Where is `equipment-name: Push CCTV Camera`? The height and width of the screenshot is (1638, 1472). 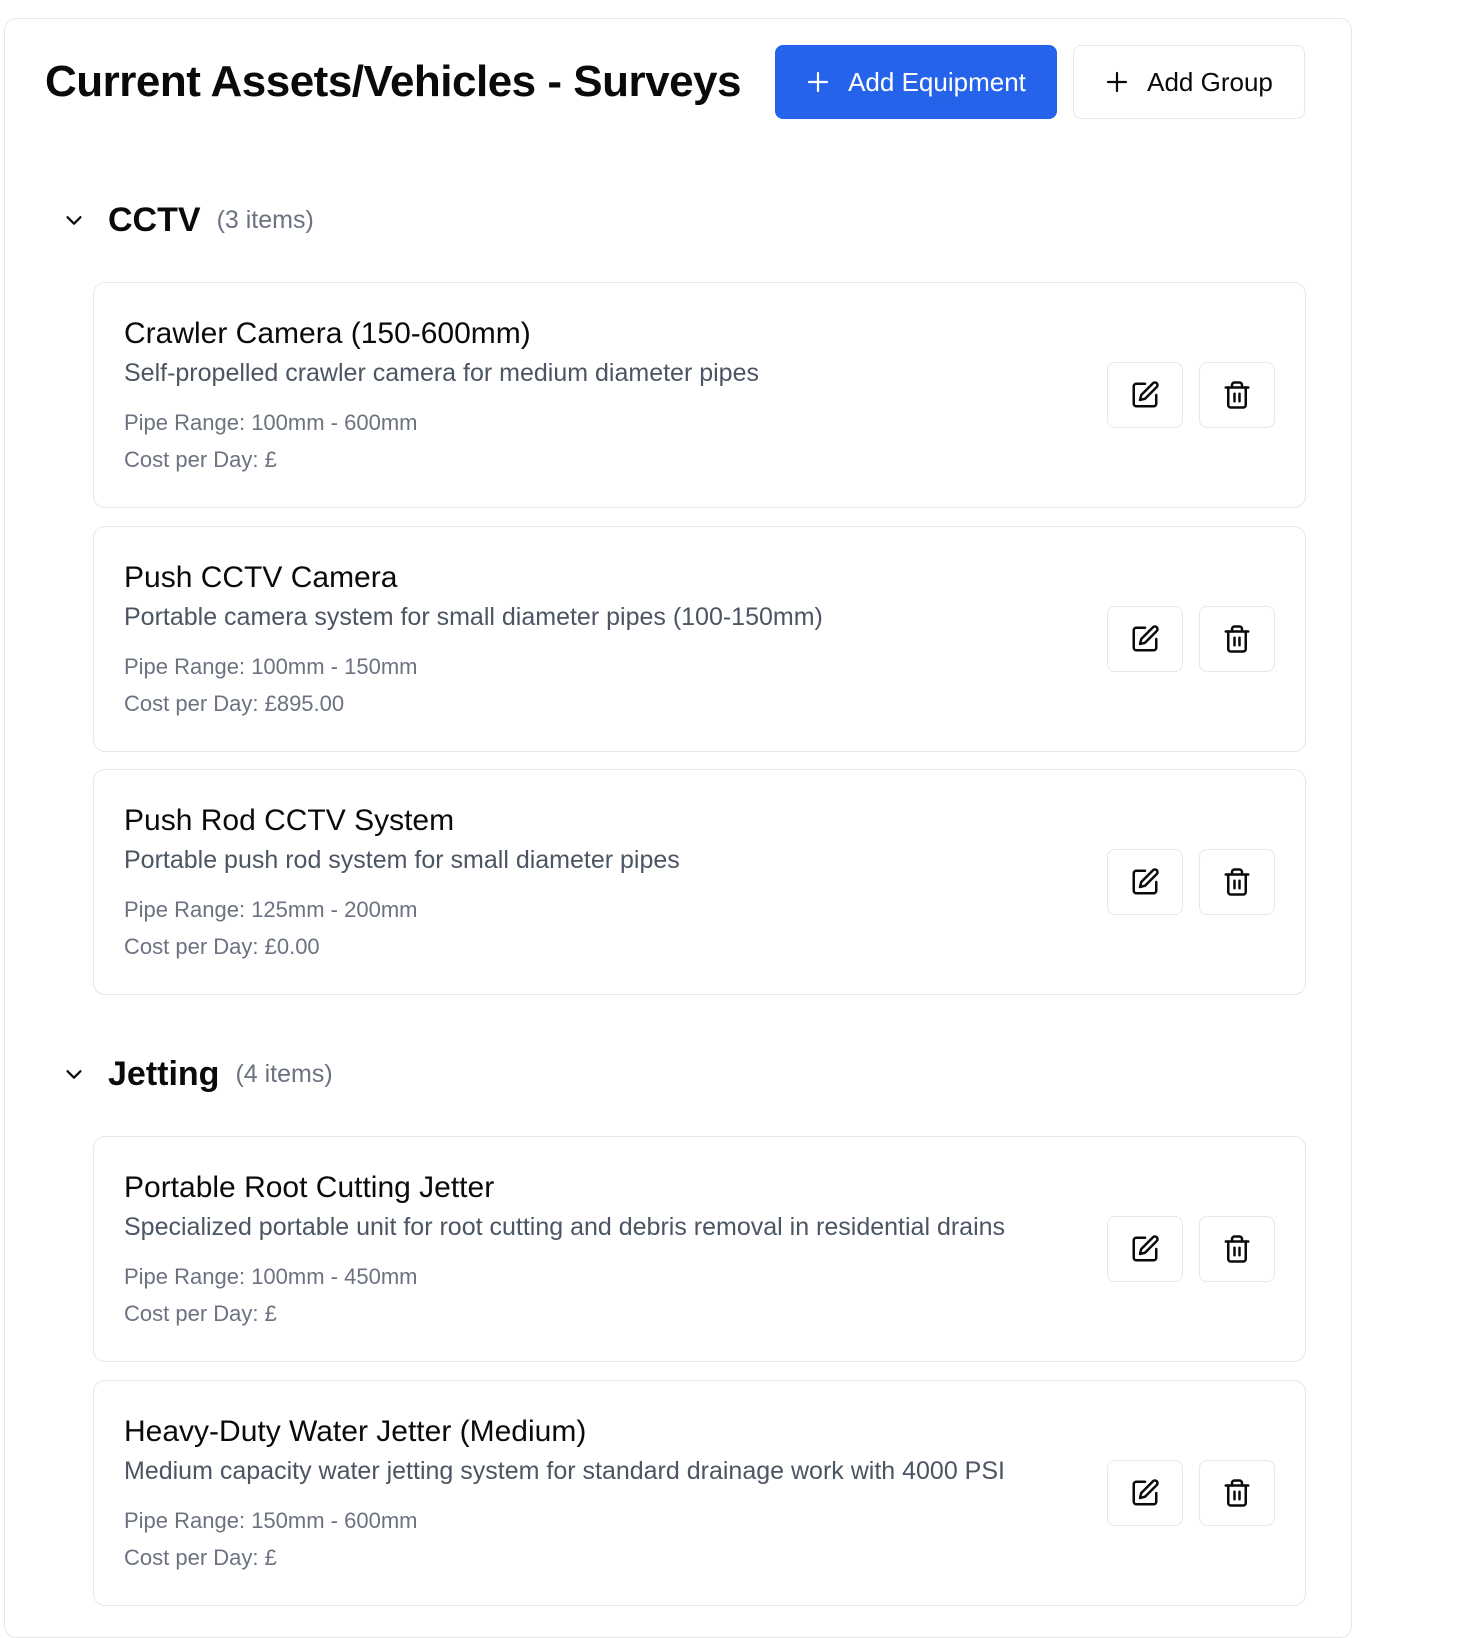 equipment-name: Push CCTV Camera is located at coordinates (261, 577).